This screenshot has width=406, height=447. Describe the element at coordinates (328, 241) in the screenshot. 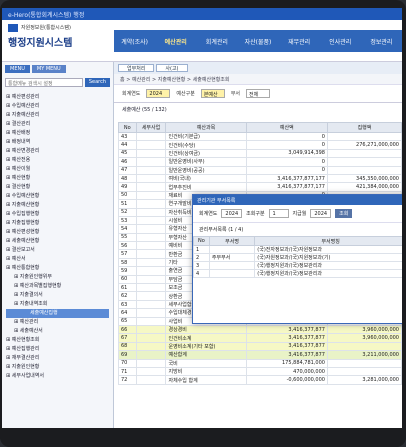

I see `popup-column-header: 부서명칭` at that location.